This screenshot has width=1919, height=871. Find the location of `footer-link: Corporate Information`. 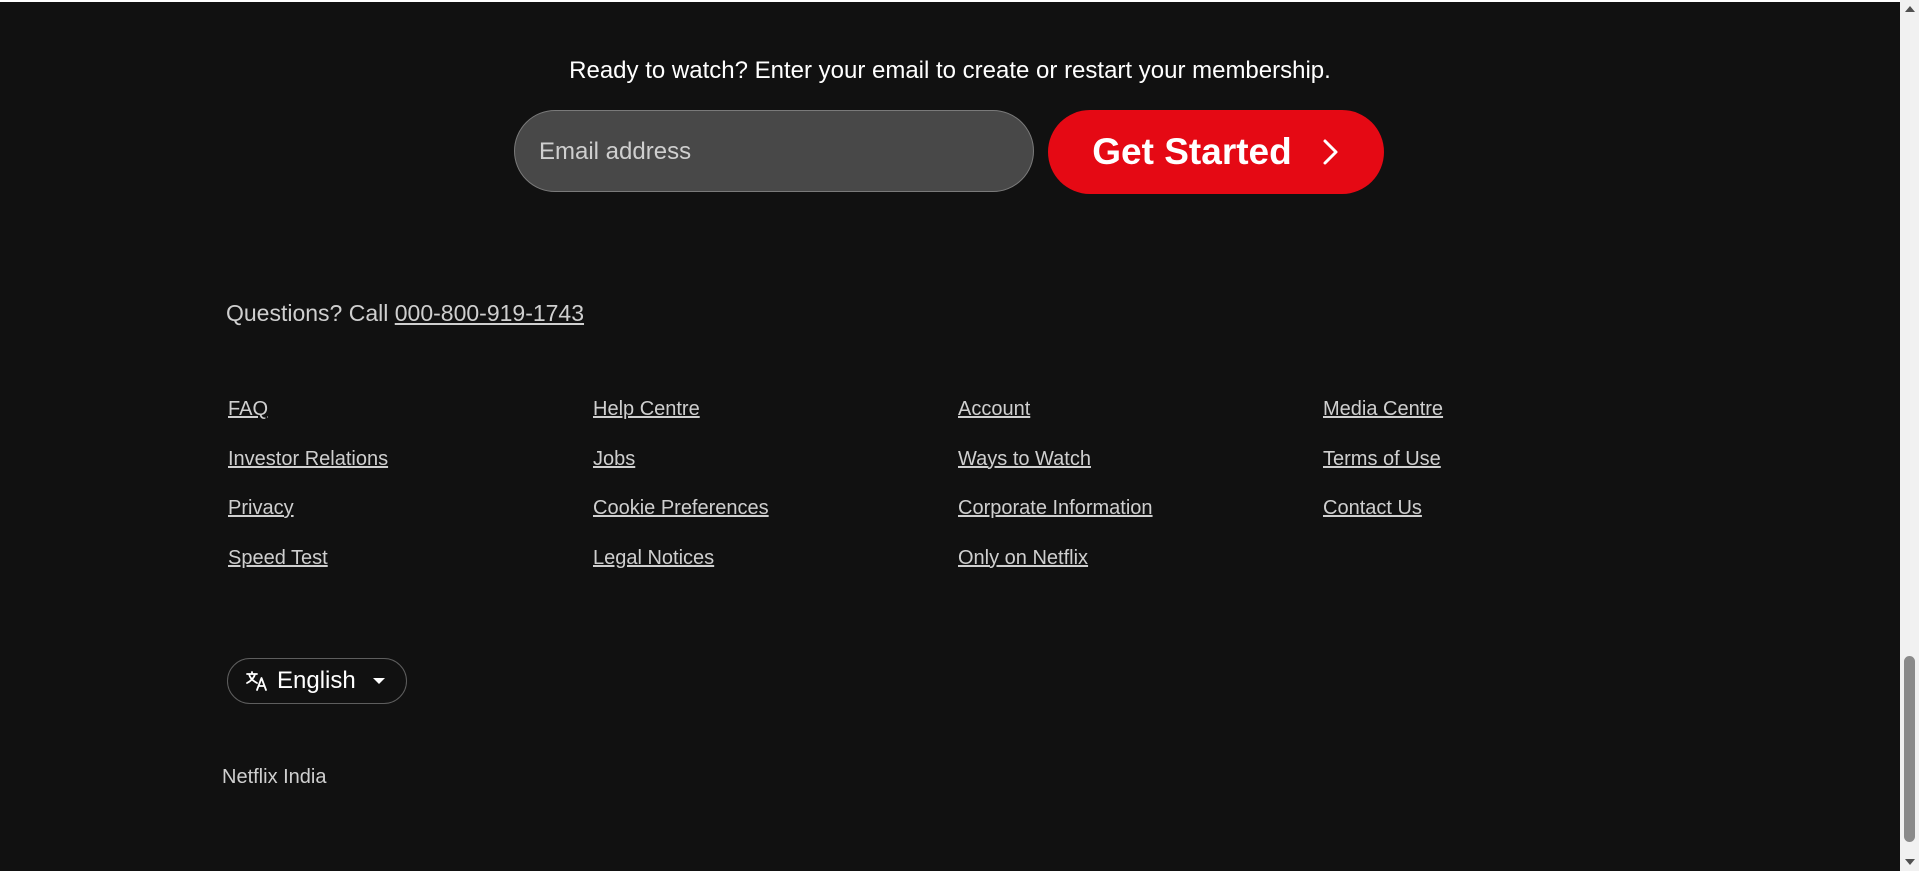

footer-link: Corporate Information is located at coordinates (1055, 508).